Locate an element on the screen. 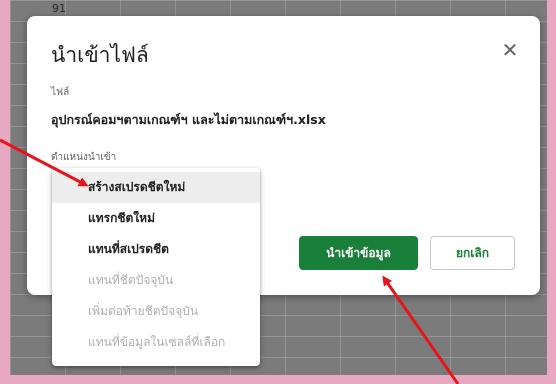  row-number: 91 is located at coordinates (59, 8).